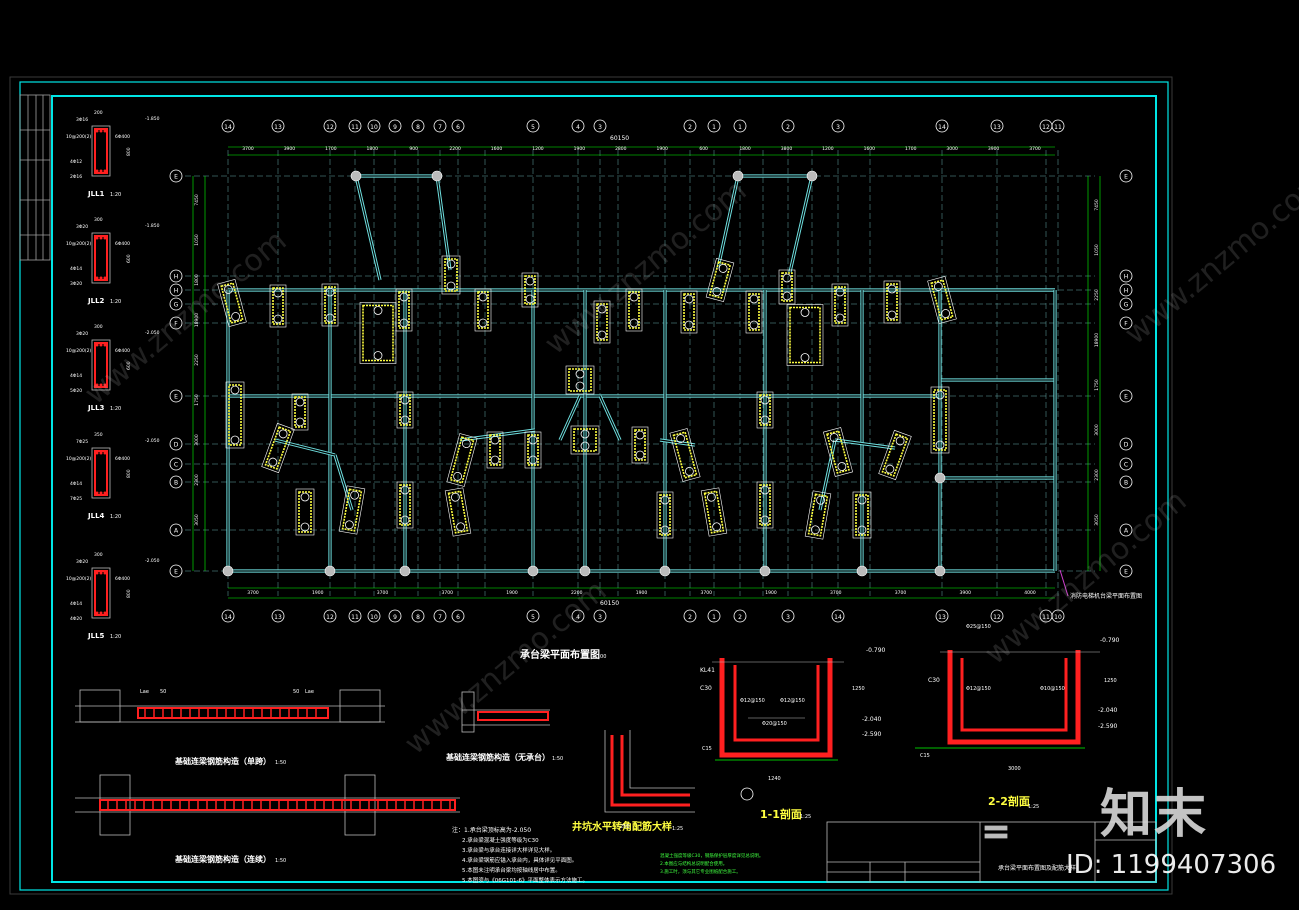  I want to click on svg-text: Φ12@150, so click(752, 701).